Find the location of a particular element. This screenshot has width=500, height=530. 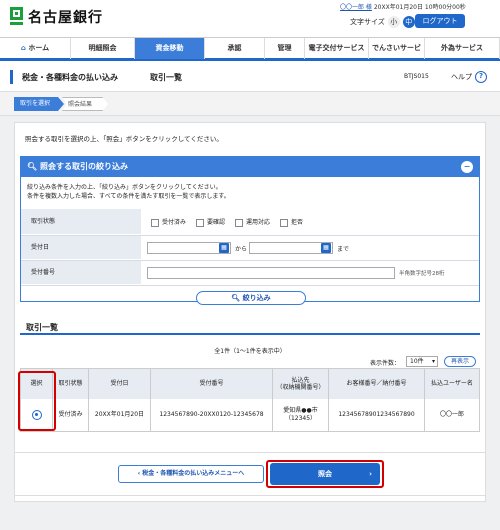

status-ops-label: 運用対応 is located at coordinates (258, 222).